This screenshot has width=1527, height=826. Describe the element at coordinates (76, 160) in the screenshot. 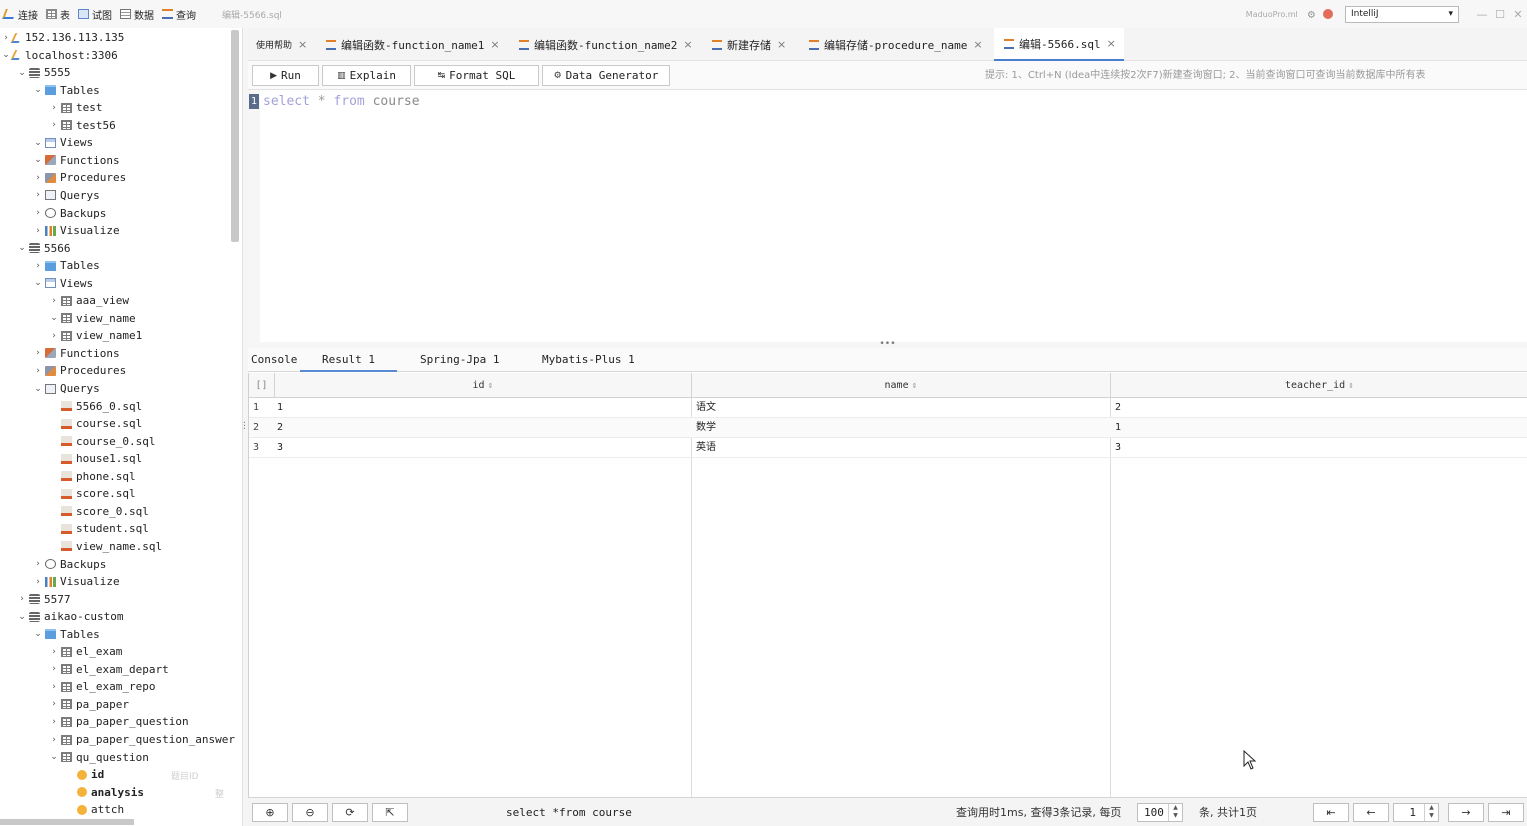

I see `tree-node-functions: ⌄ Functions` at that location.